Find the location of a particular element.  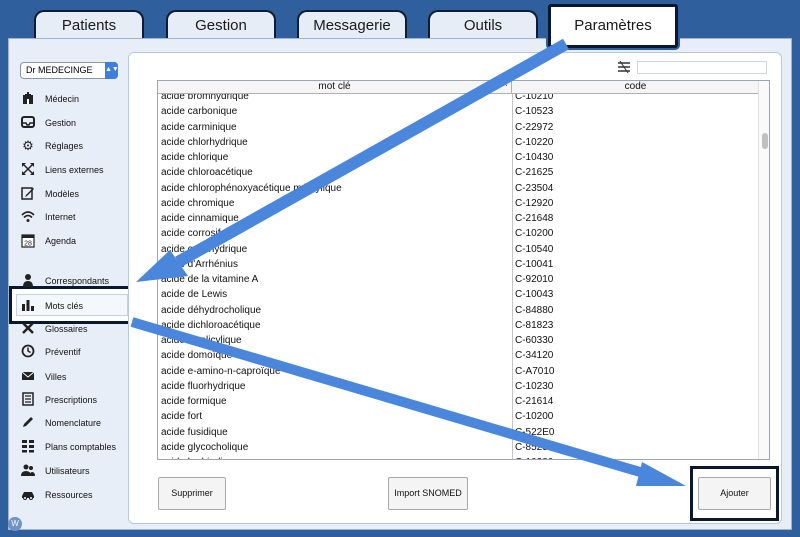

code-cell: C-22972 is located at coordinates (534, 127).